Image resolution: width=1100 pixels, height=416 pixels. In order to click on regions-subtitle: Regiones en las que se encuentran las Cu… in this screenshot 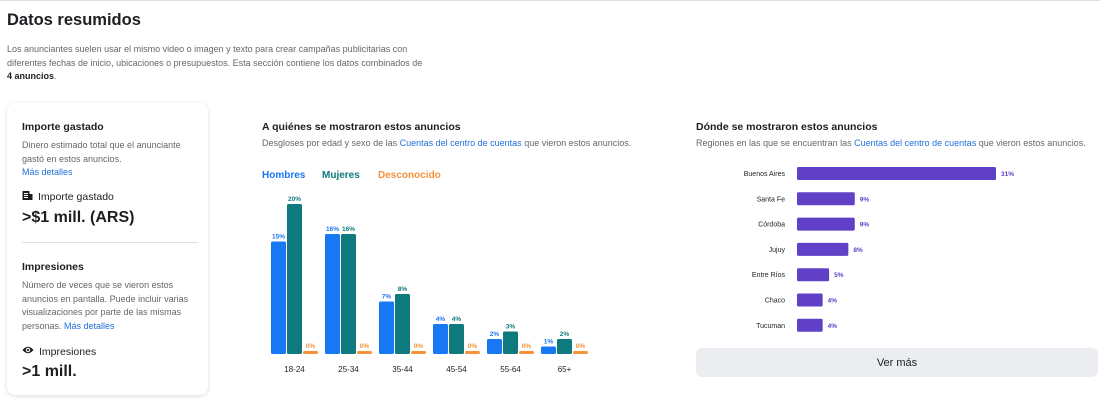, I will do `click(891, 143)`.